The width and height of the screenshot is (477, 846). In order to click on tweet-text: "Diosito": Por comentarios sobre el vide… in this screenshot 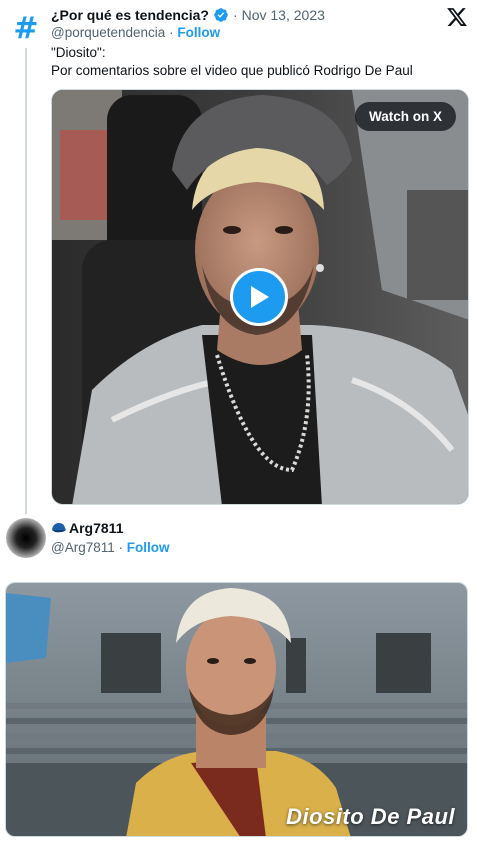, I will do `click(232, 61)`.